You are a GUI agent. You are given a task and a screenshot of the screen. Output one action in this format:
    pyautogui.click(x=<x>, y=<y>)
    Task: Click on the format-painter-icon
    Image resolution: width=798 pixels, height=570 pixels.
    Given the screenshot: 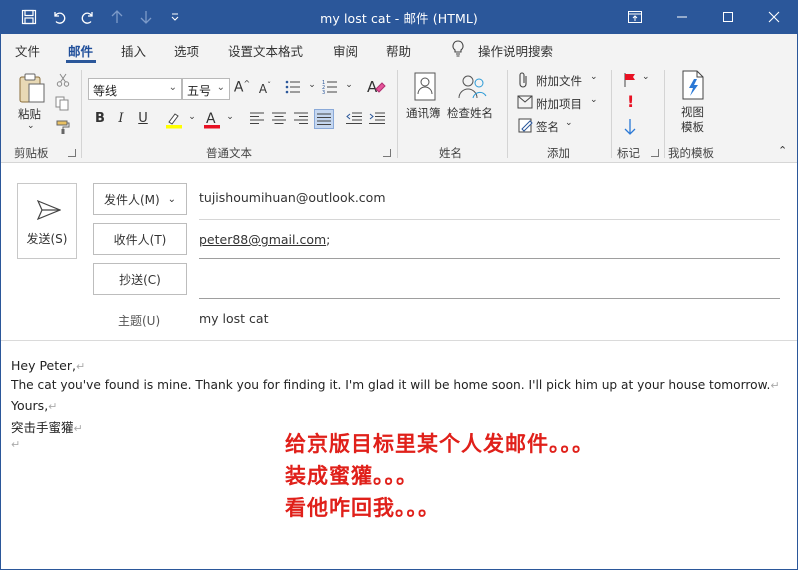 What is the action you would take?
    pyautogui.click(x=63, y=128)
    